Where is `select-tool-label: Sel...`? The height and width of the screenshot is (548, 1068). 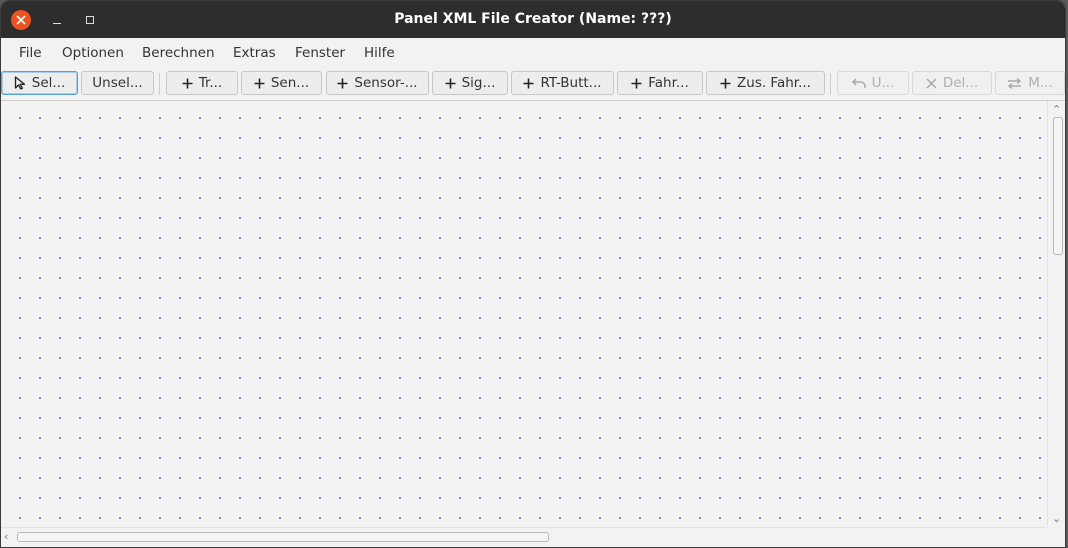
select-tool-label: Sel... is located at coordinates (48, 83).